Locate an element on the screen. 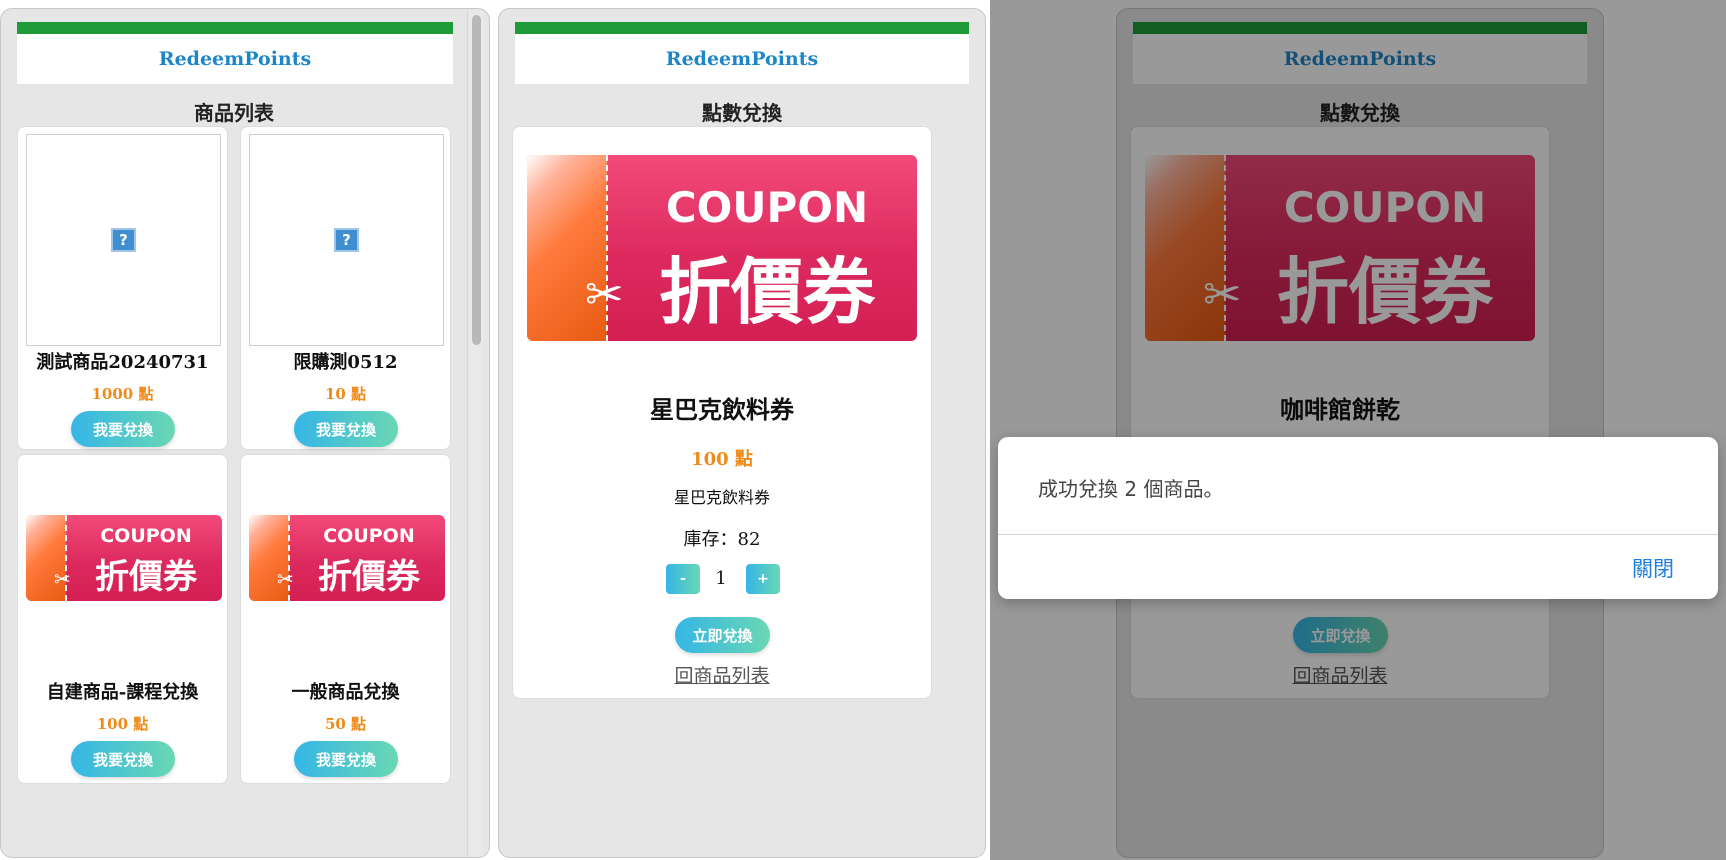 The height and width of the screenshot is (860, 1726). product-card: ? 限購測0512 10 點 我要兌換 is located at coordinates (345, 288).